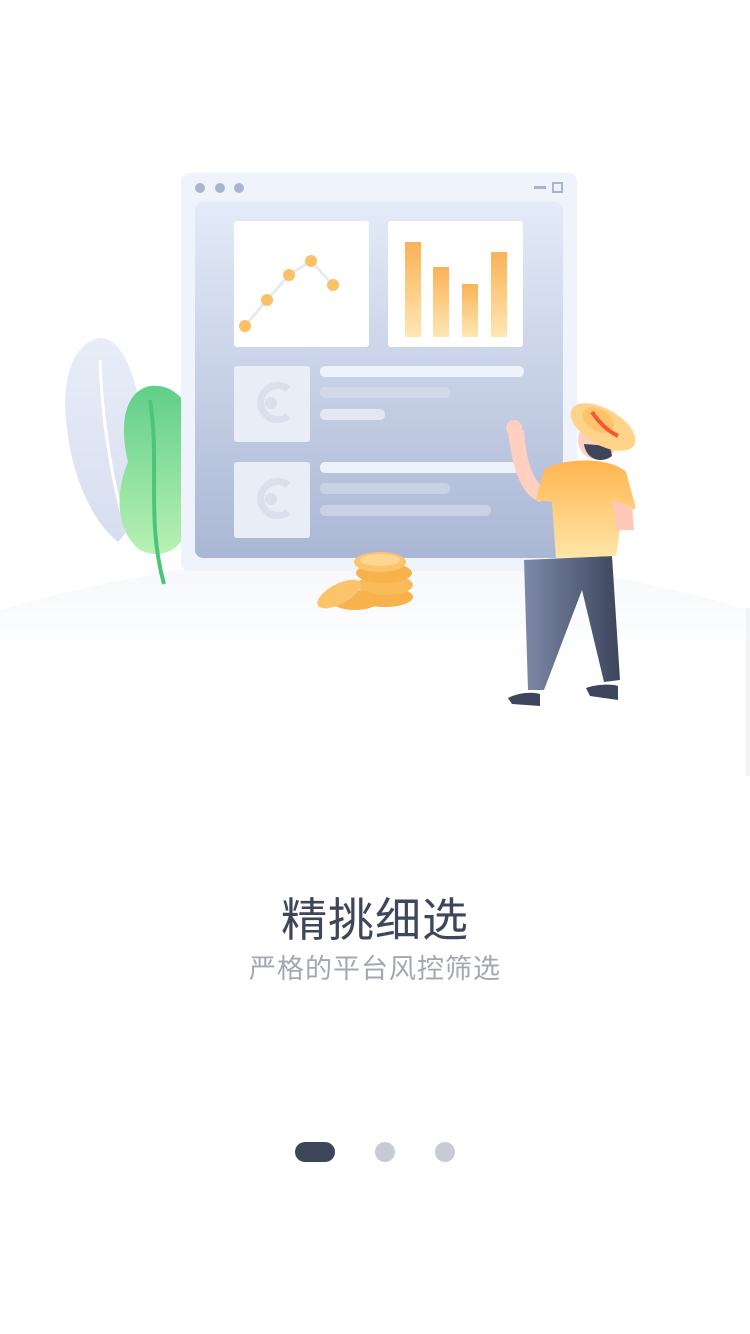  What do you see at coordinates (455, 284) in the screenshot?
I see `bar-chart-card` at bounding box center [455, 284].